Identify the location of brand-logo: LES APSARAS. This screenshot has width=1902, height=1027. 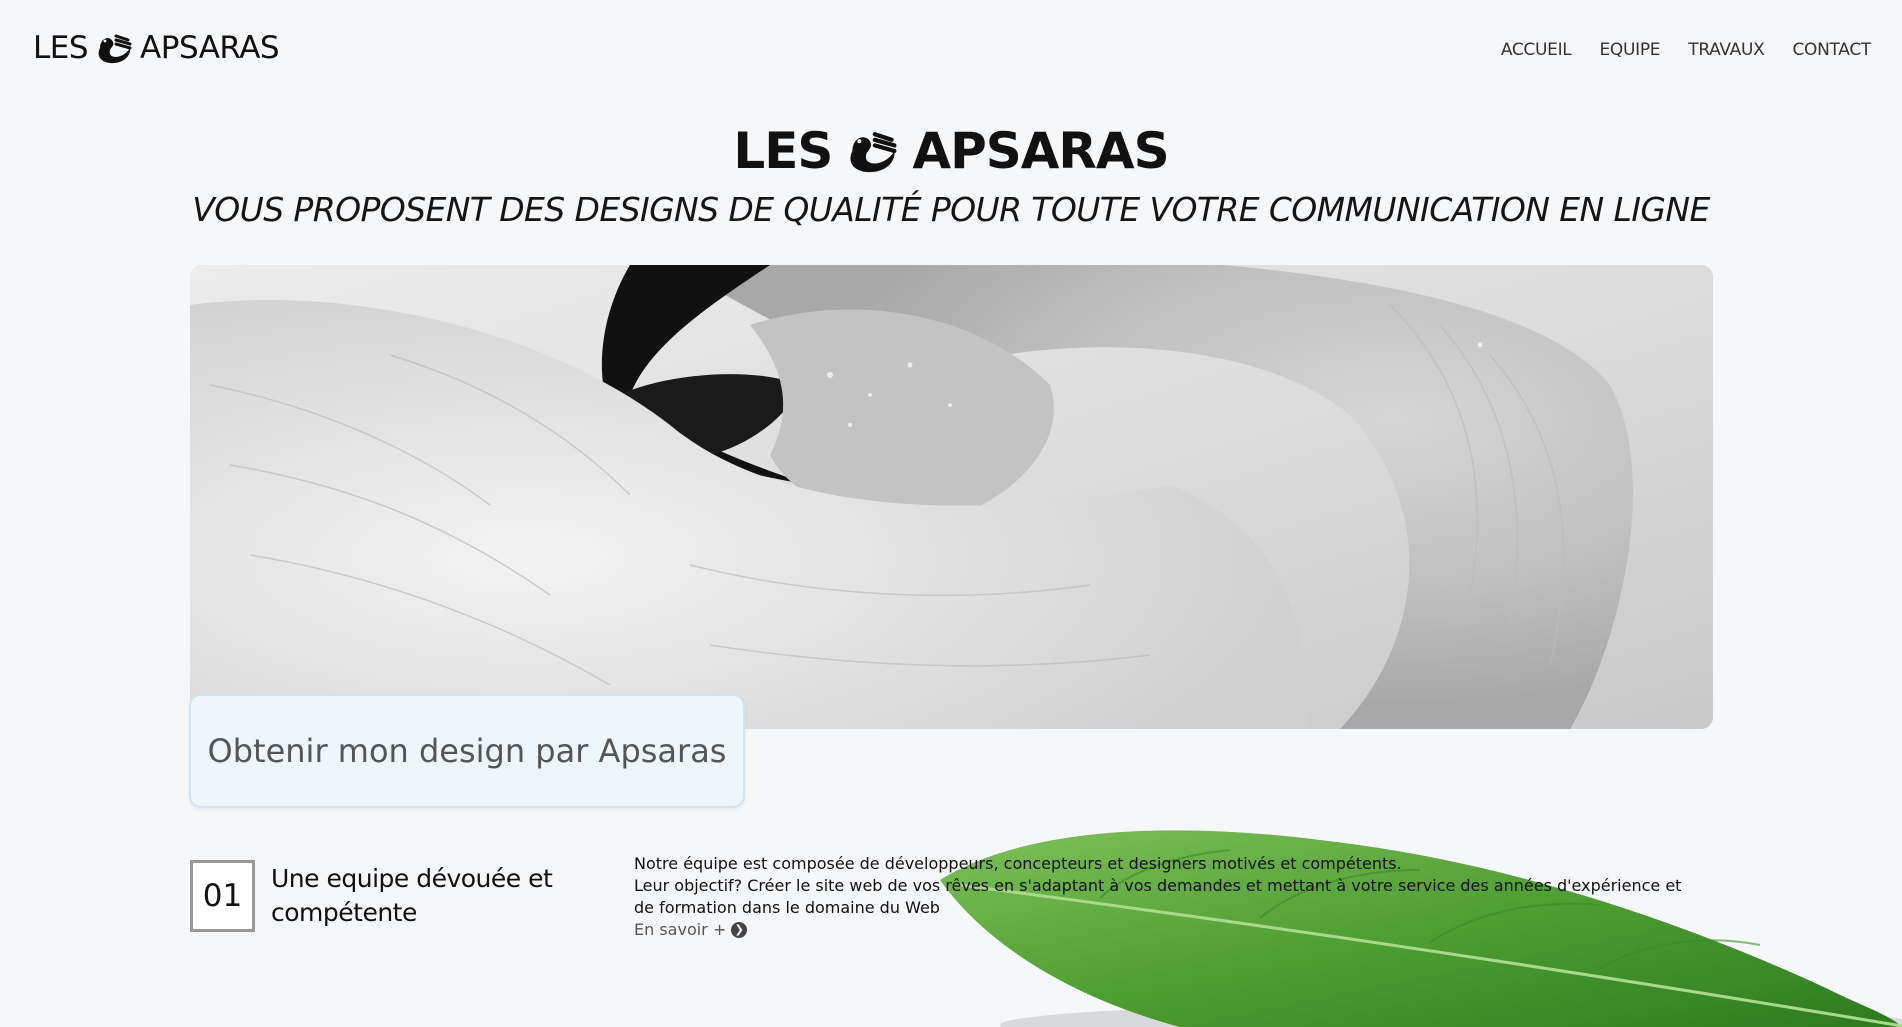
(156, 48).